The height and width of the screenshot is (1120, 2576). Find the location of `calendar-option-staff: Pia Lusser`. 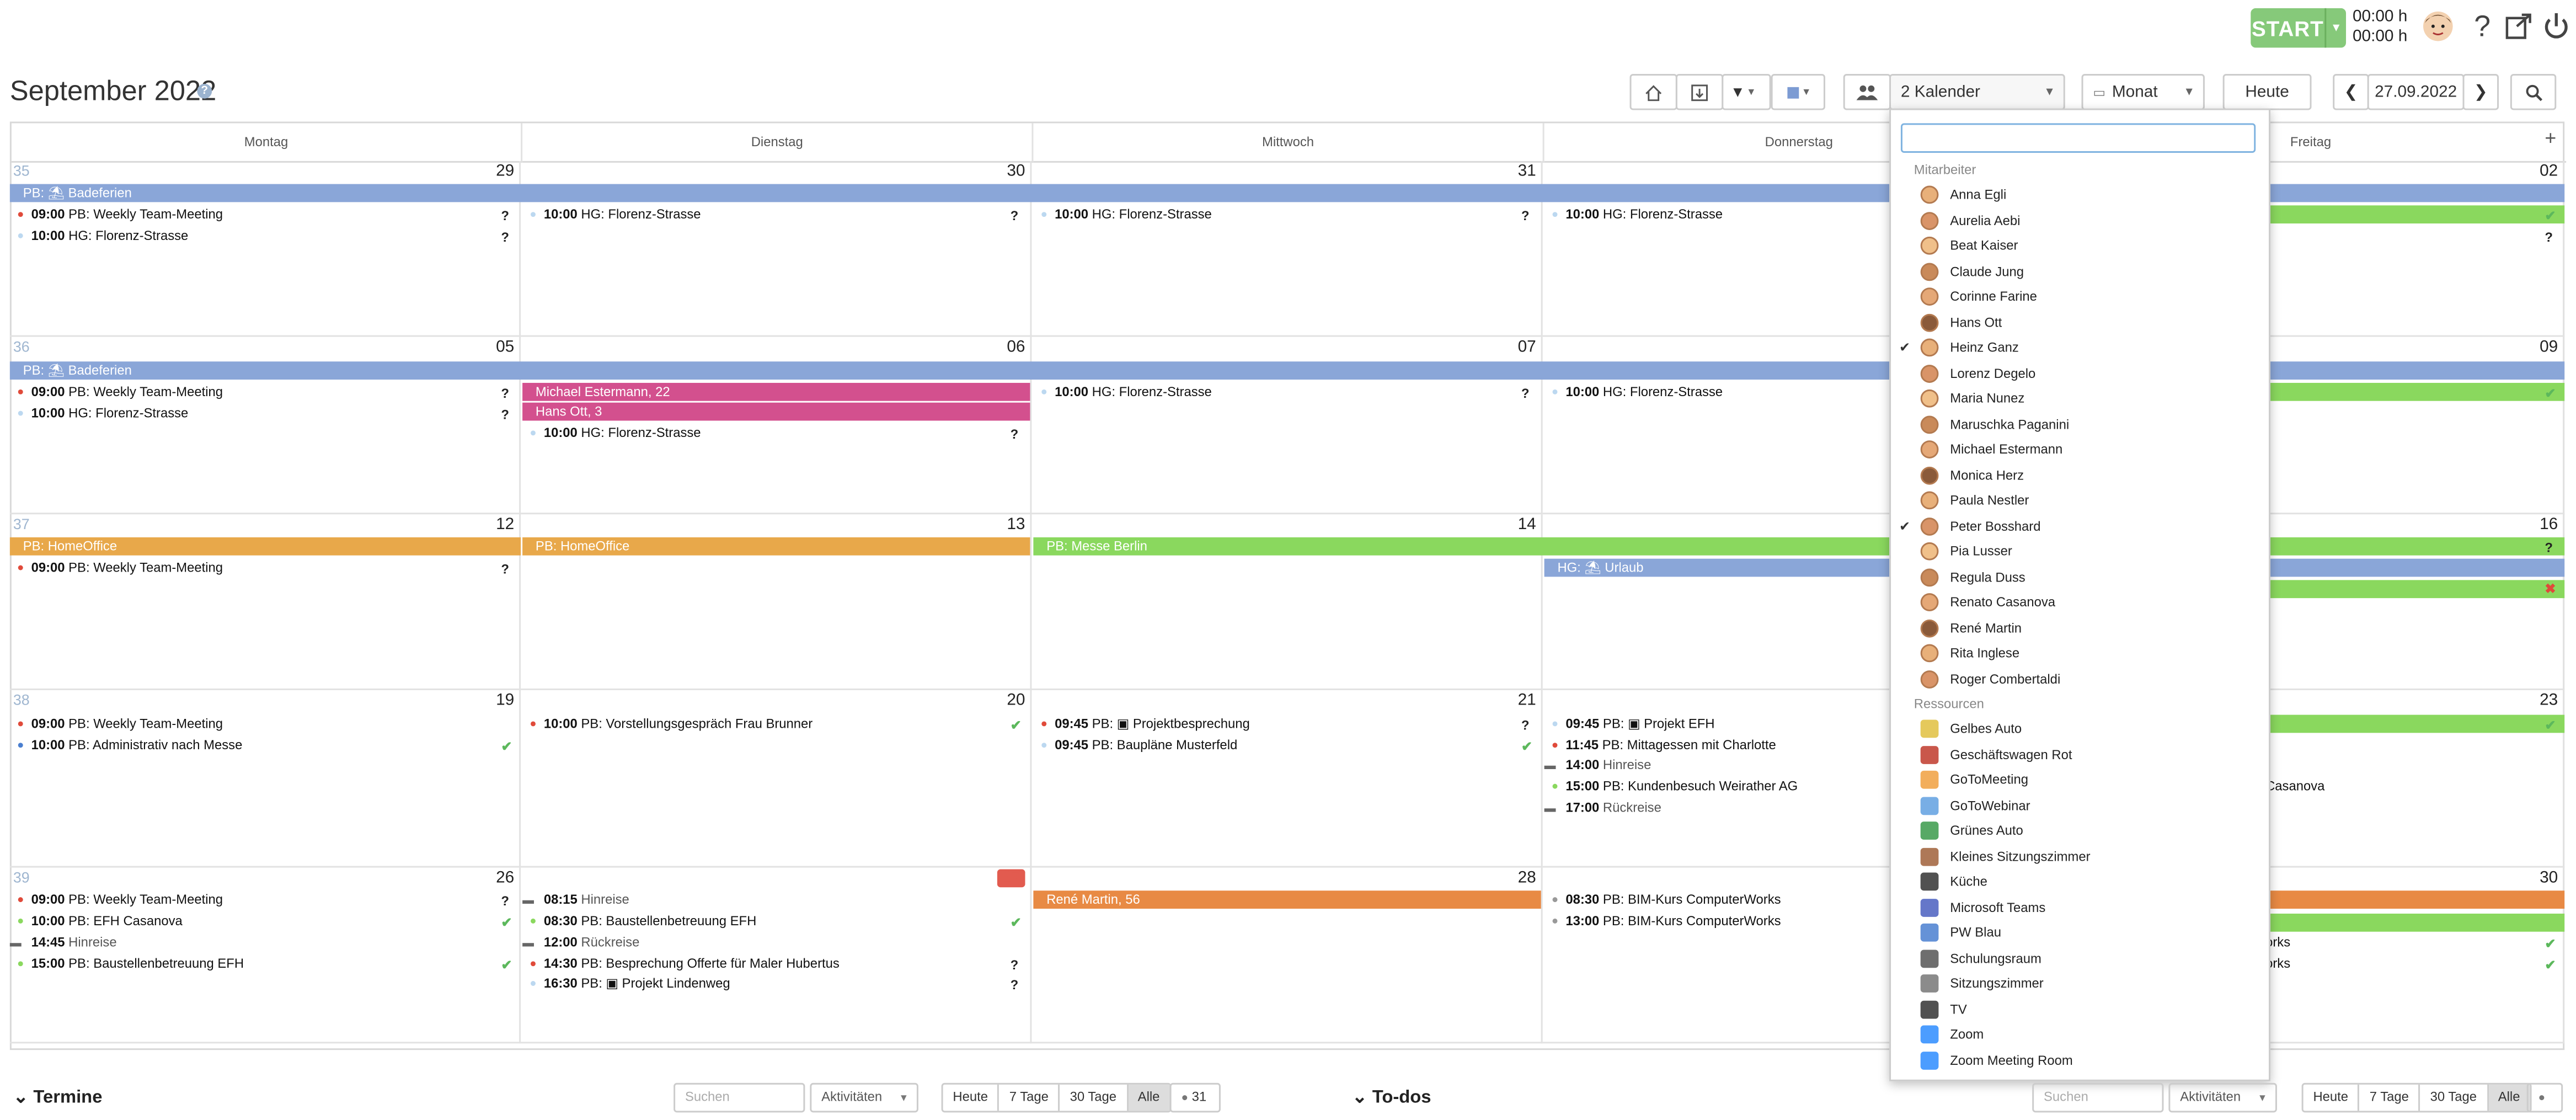

calendar-option-staff: Pia Lusser is located at coordinates (2078, 551).